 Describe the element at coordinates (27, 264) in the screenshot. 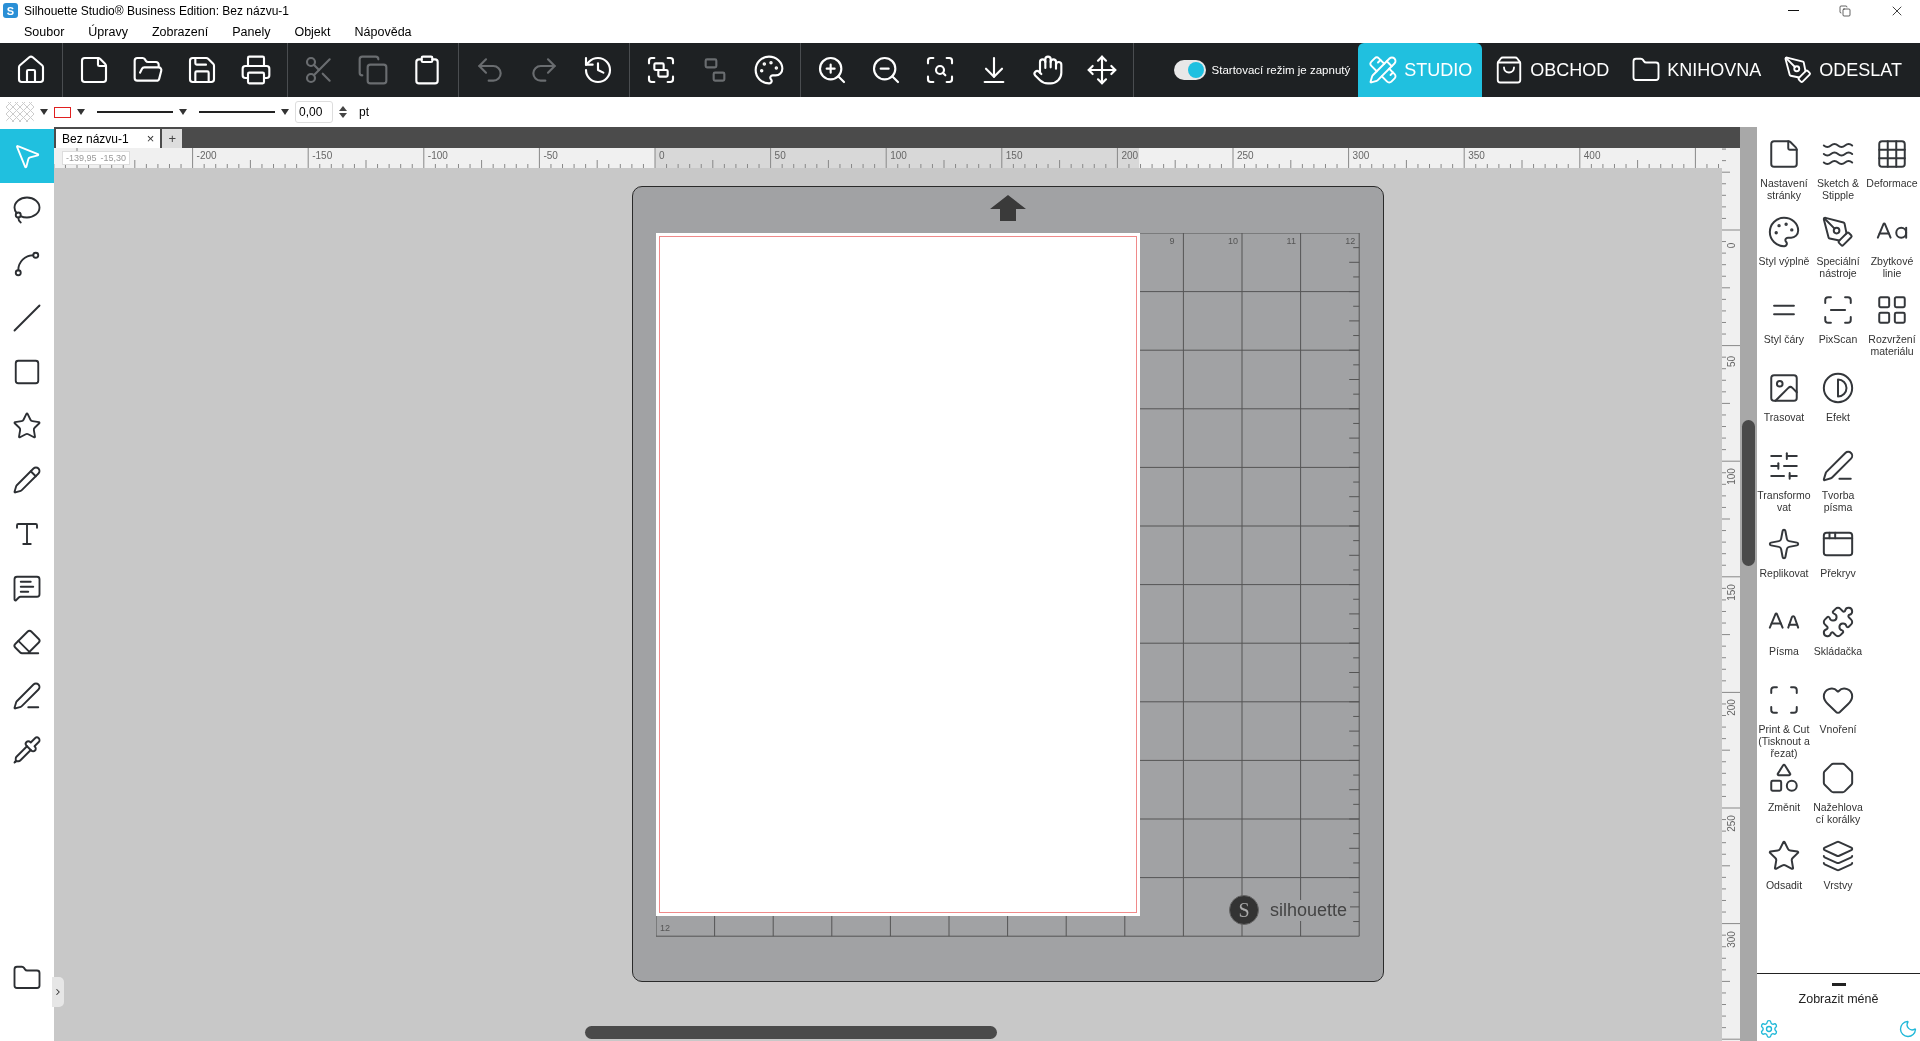

I see `bezier-icon` at that location.